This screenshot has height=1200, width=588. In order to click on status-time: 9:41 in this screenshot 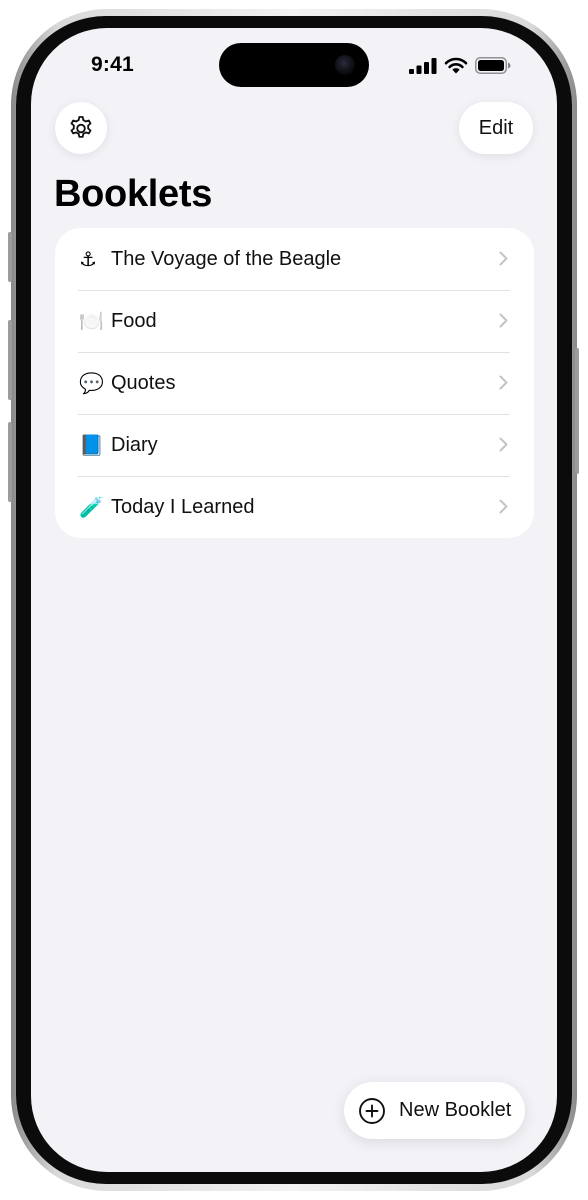, I will do `click(112, 64)`.